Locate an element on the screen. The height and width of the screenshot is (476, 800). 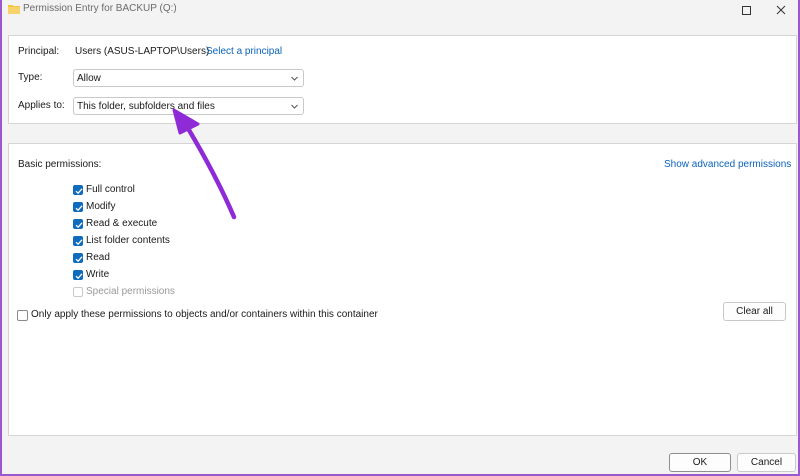
select-principal-link: Select a principal is located at coordinates (244, 51).